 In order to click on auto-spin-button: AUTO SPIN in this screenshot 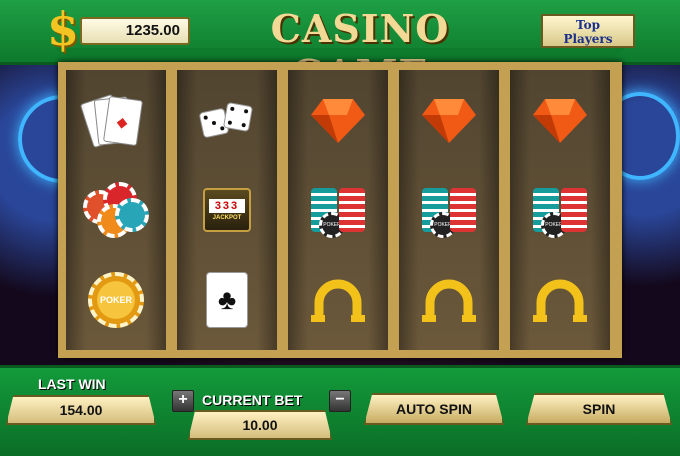, I will do `click(434, 409)`.